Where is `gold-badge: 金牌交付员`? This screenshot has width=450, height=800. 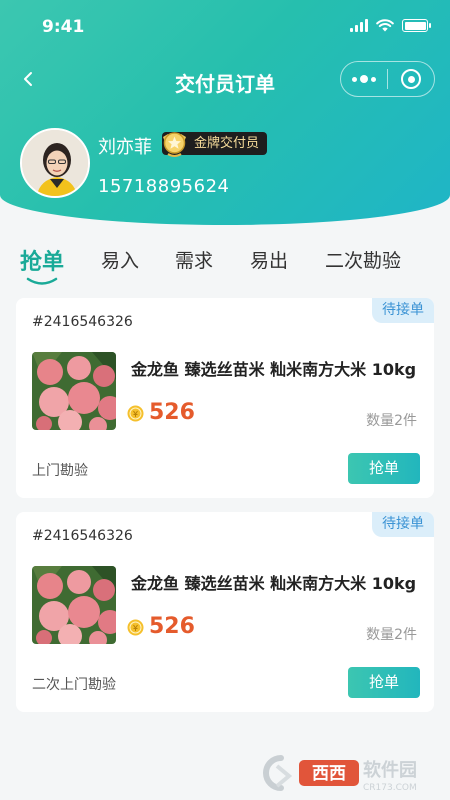
gold-badge: 金牌交付员 is located at coordinates (215, 144).